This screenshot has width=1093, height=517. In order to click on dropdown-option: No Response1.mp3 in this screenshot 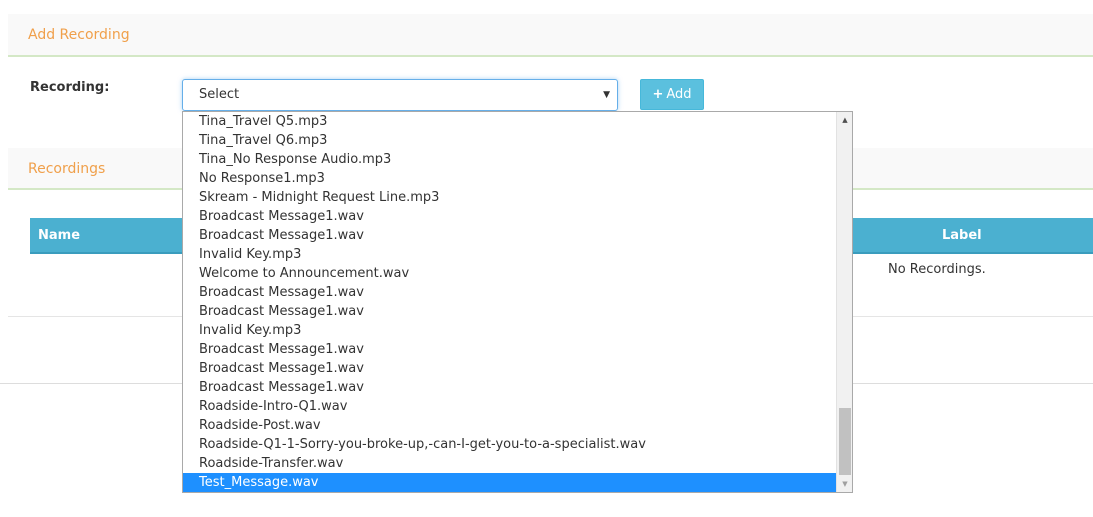, I will do `click(509, 178)`.